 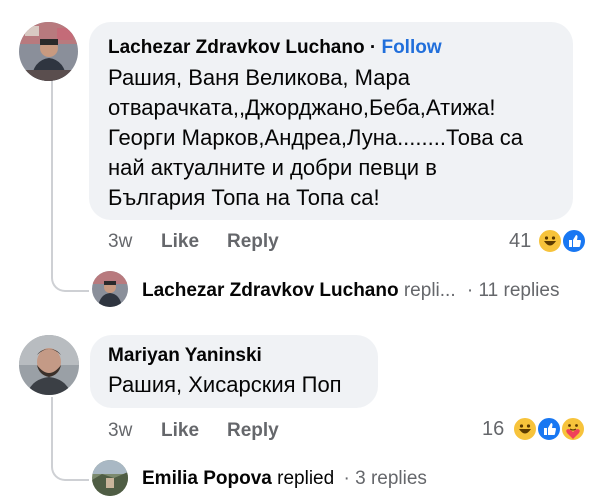 I want to click on reply-author: Lachezar Zdravkov Luchano, so click(x=270, y=290).